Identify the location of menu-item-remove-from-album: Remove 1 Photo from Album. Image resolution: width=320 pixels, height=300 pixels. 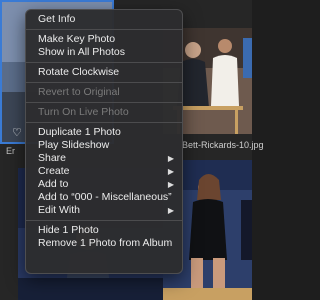
(104, 243).